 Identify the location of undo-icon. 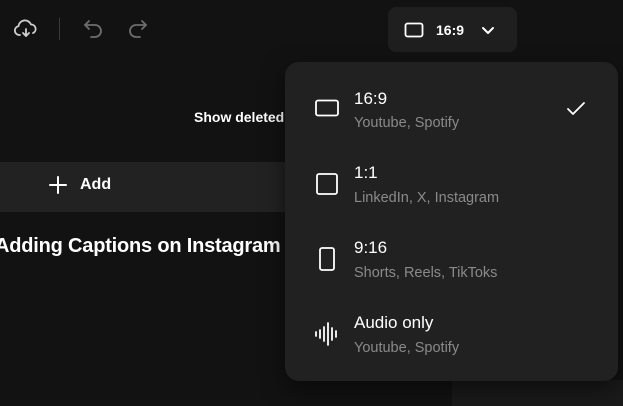
(93, 29).